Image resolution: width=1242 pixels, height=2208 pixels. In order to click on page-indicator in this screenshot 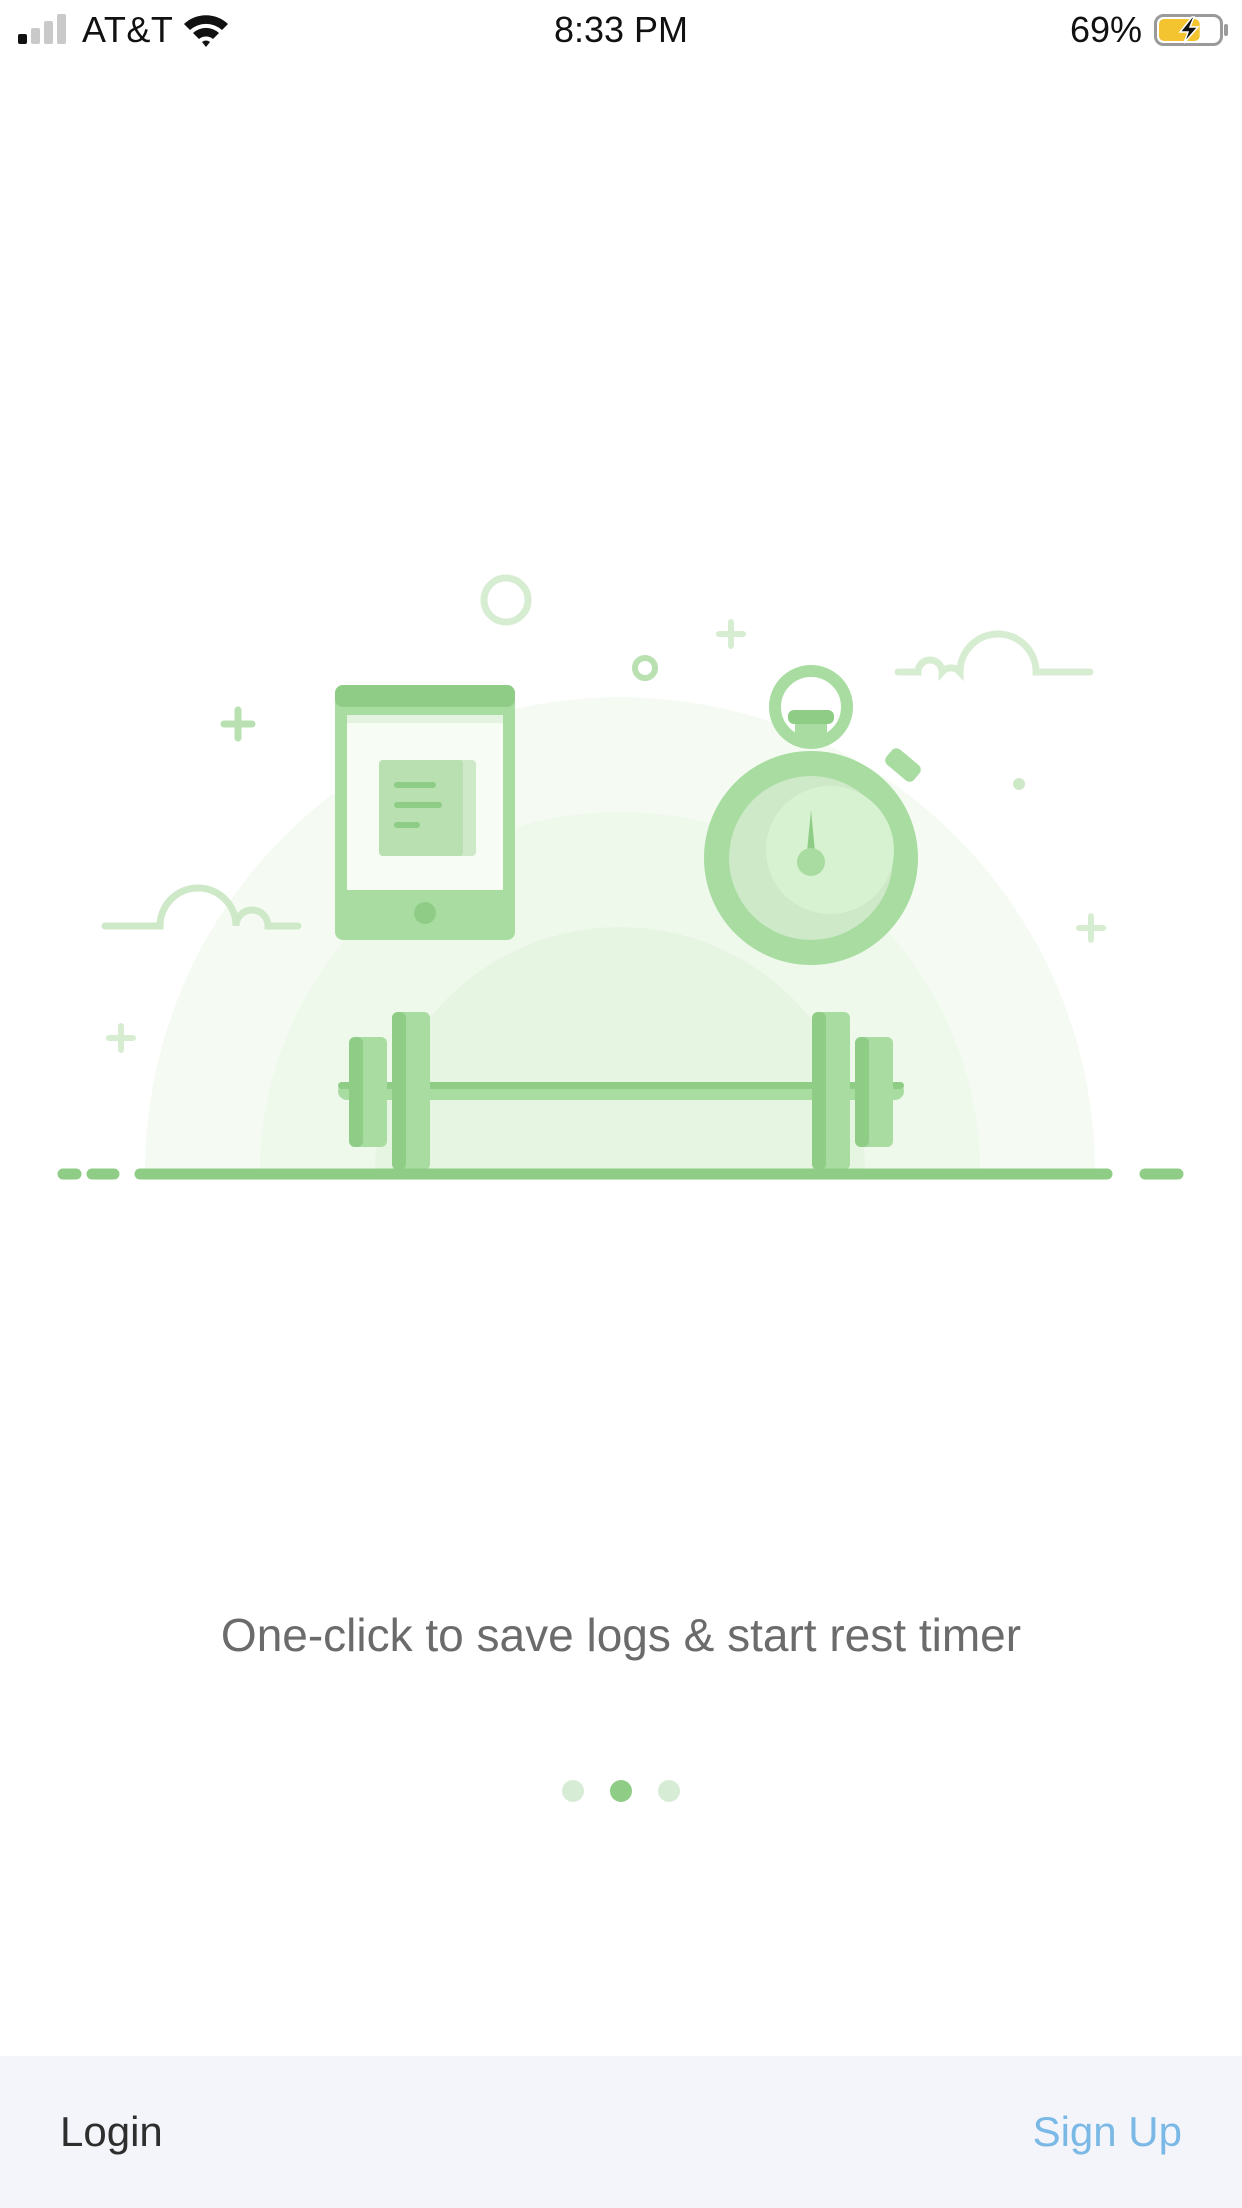, I will do `click(621, 1792)`.